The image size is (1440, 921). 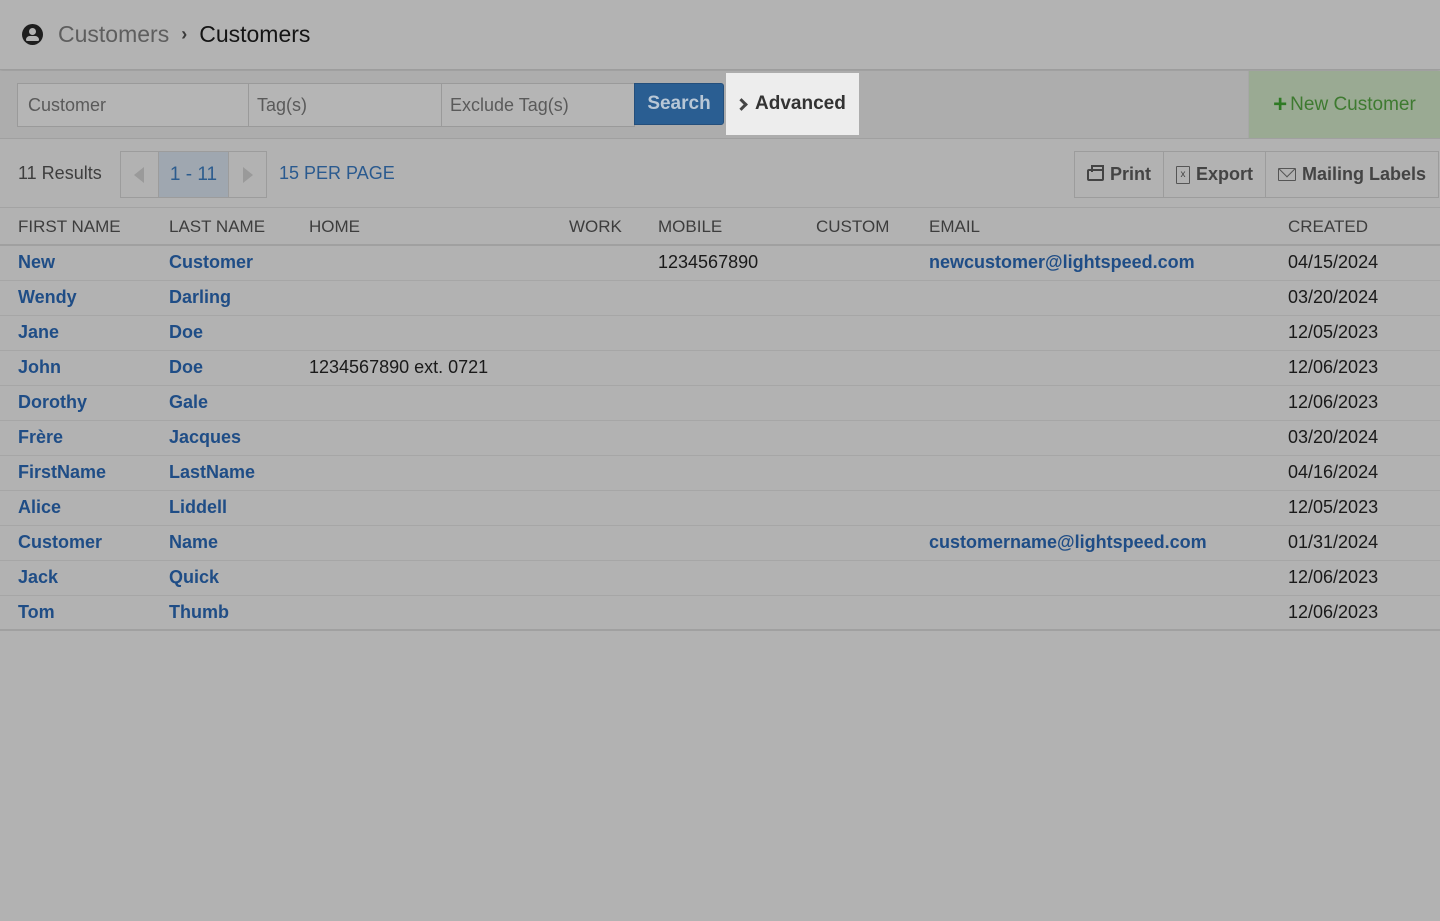 I want to click on created-date: 03/20/2024, so click(x=1333, y=437).